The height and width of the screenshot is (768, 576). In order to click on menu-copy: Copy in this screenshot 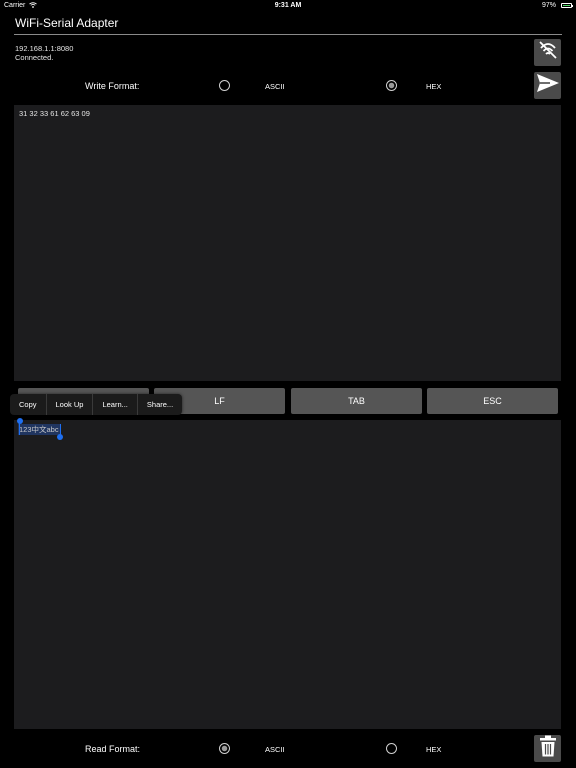, I will do `click(28, 404)`.